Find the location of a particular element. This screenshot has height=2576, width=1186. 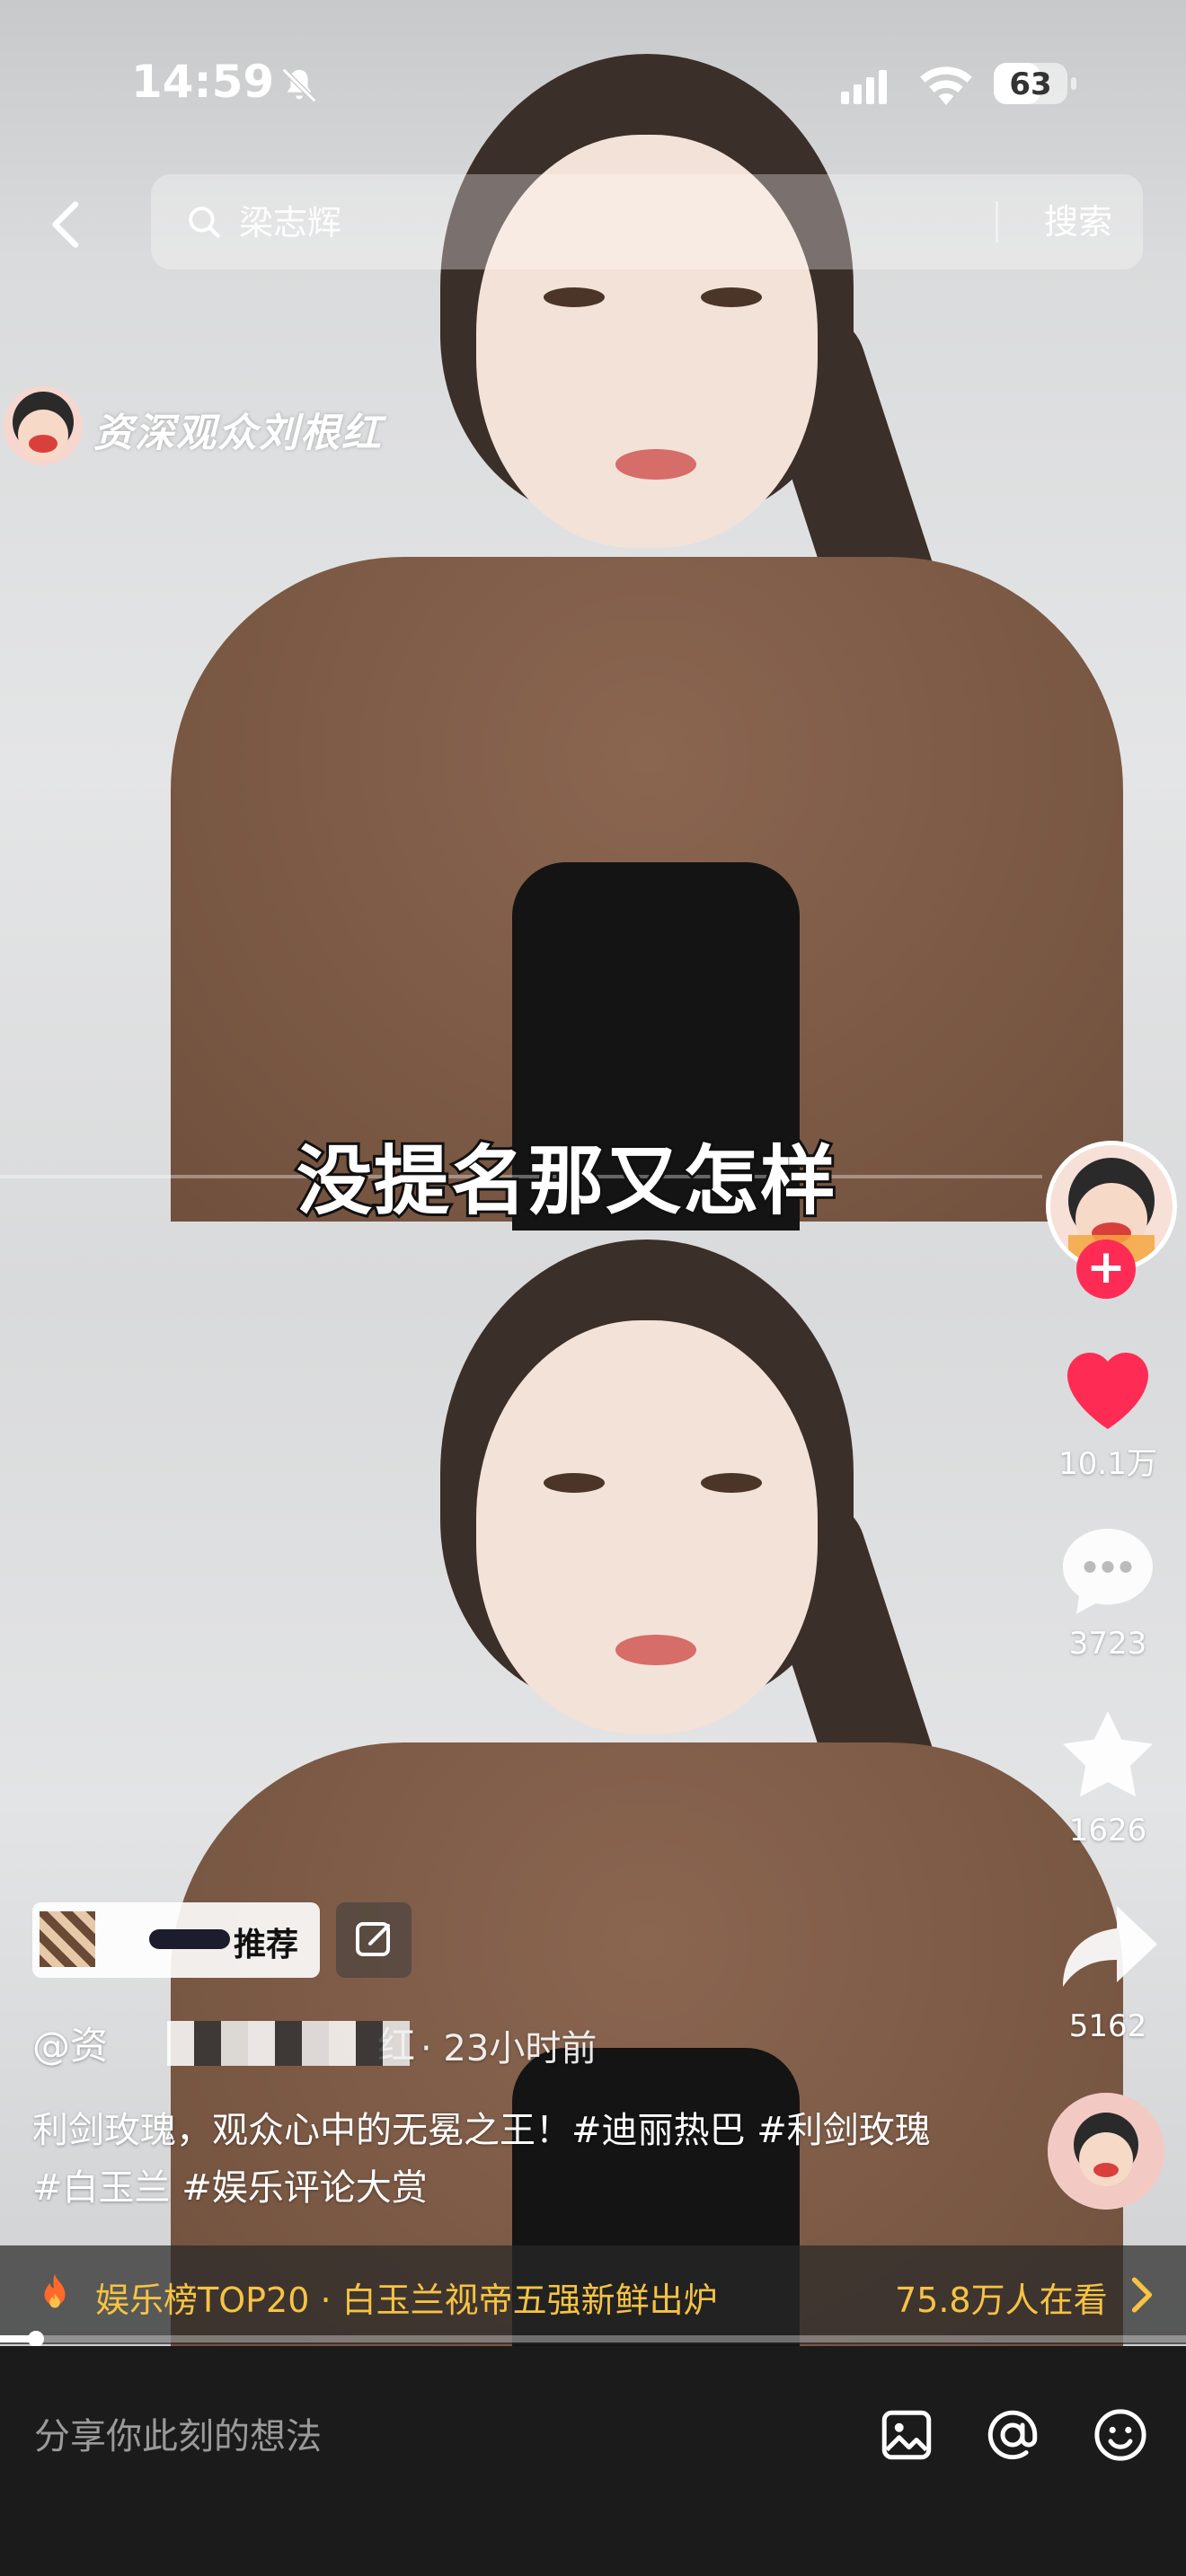

progress-knob is located at coordinates (35, 2339).